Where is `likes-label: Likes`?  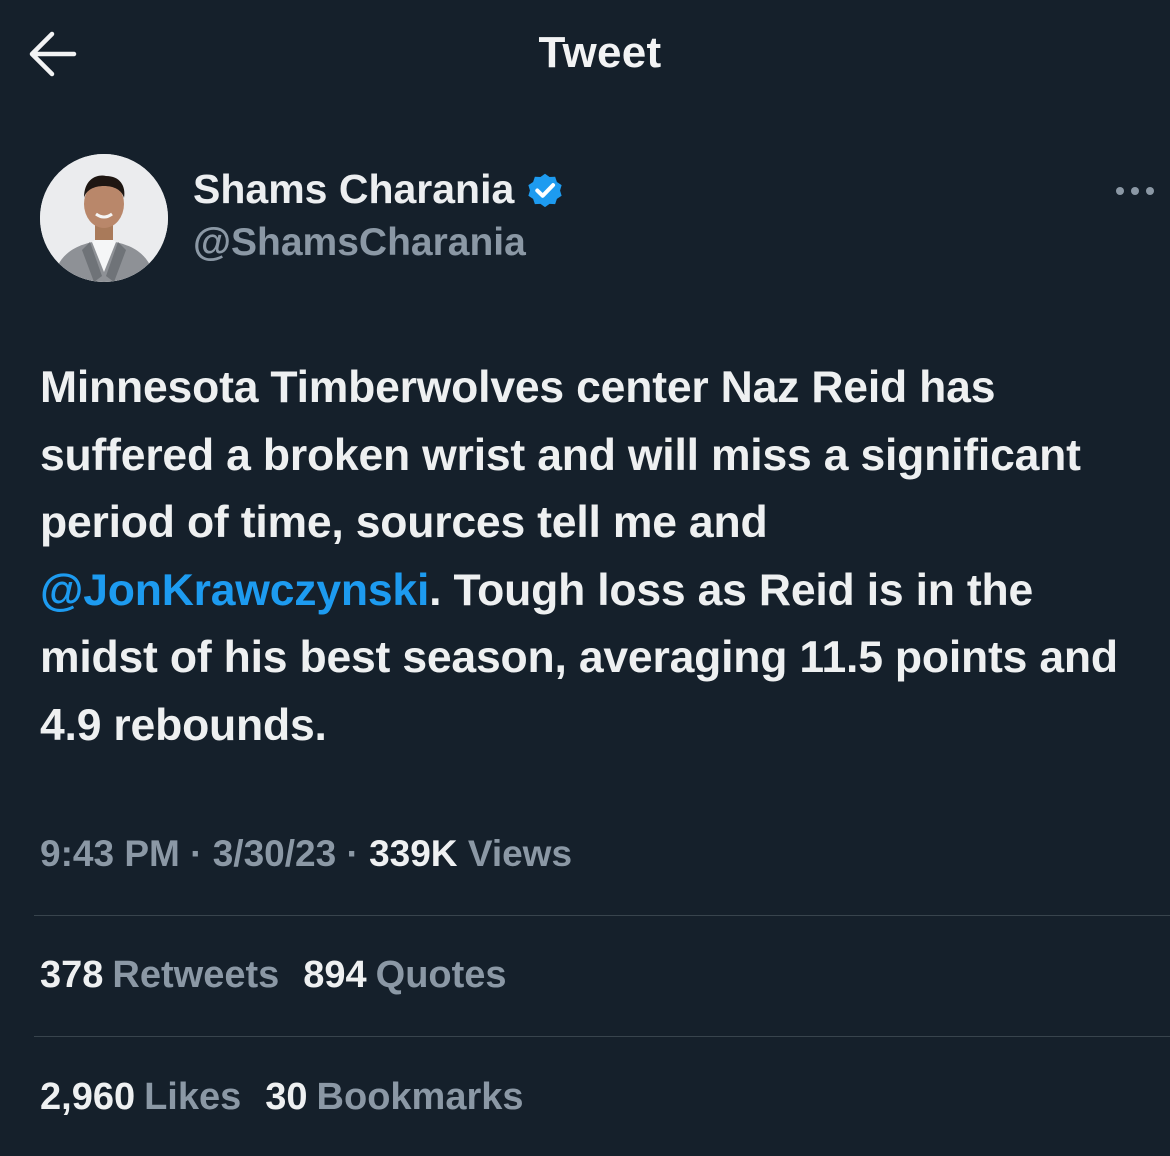 likes-label: Likes is located at coordinates (193, 1097).